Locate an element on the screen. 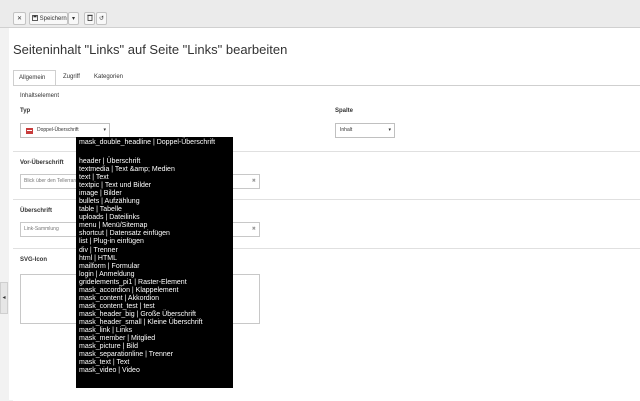  svg-icon-label: SVG-Icon is located at coordinates (34, 260).